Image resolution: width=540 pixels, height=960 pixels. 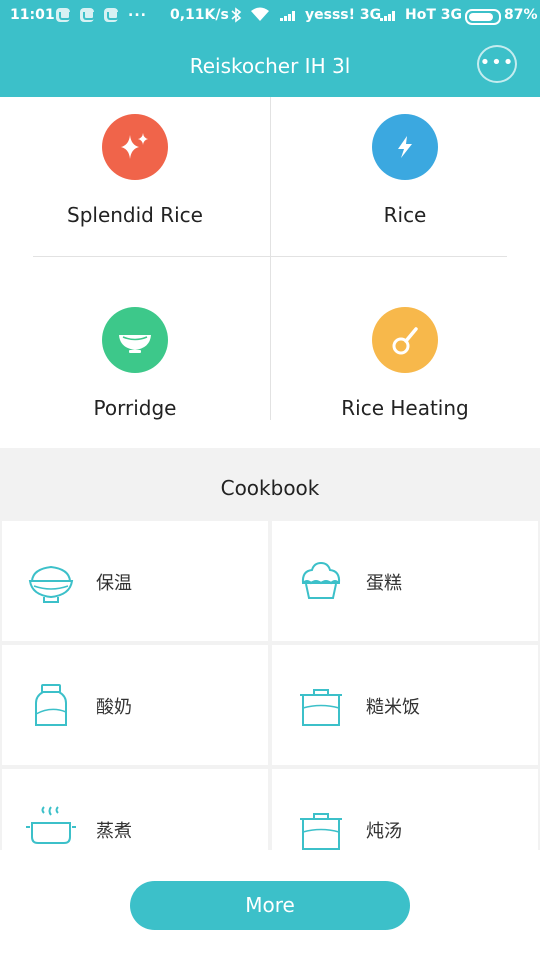 I want to click on cupcake-icon, so click(x=321, y=580).